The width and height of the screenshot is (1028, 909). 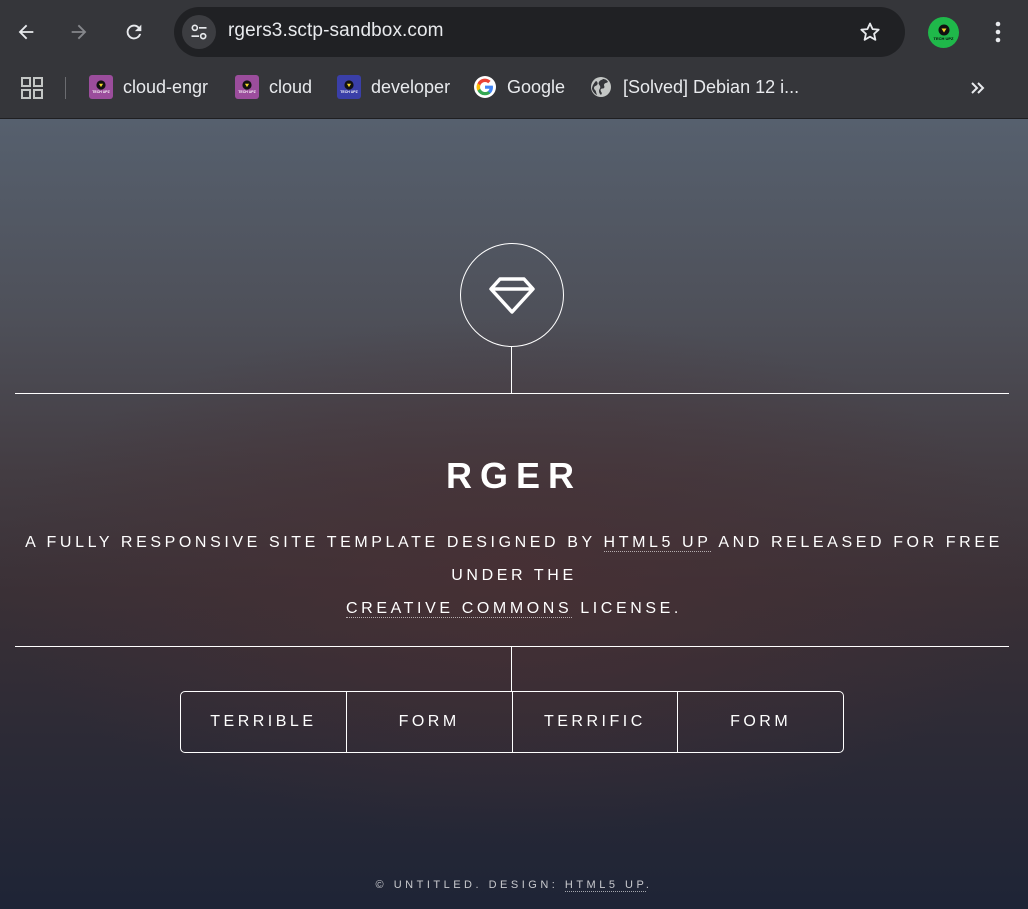 What do you see at coordinates (605, 885) in the screenshot?
I see `footer-html5up-link: HTML5 UP` at bounding box center [605, 885].